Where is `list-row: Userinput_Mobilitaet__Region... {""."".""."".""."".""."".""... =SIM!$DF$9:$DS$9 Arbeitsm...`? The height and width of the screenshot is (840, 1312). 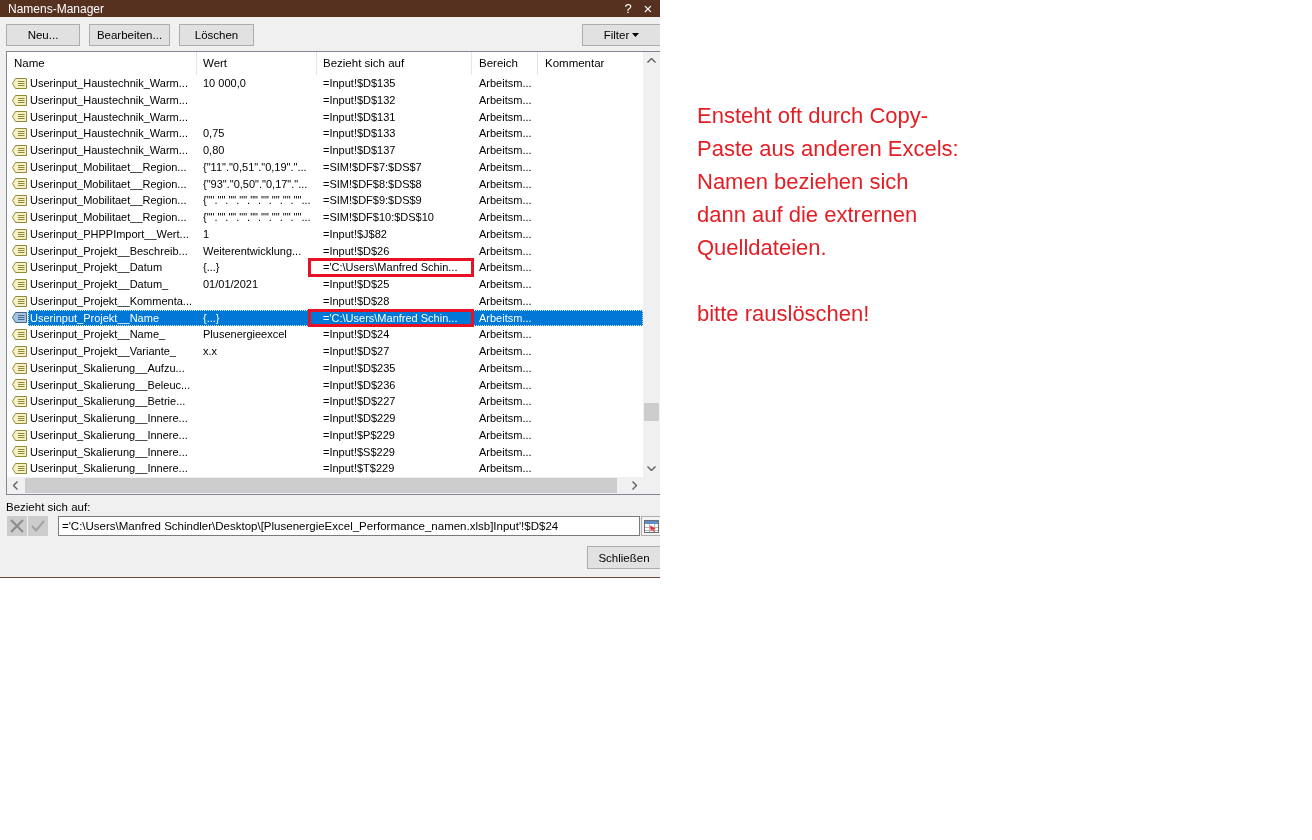 list-row: Userinput_Mobilitaet__Region... {""."".""."".""."".""."".""... =SIM!$DF$9:$DS$9 Arbeitsm... is located at coordinates (335, 200).